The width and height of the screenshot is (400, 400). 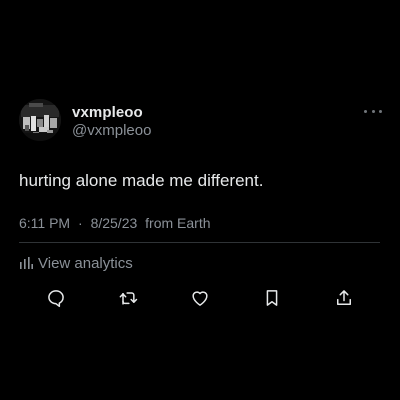 I want to click on share-icon, so click(x=344, y=297).